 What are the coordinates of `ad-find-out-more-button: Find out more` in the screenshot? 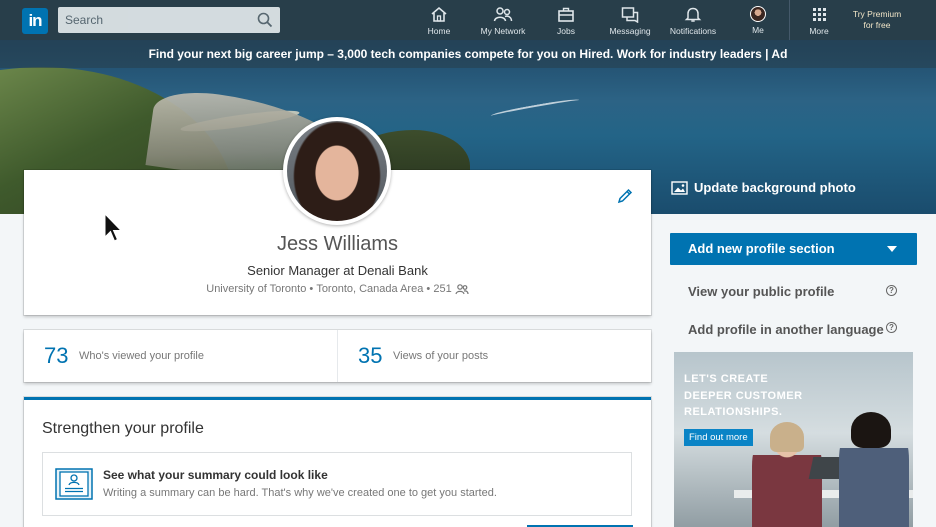 It's located at (718, 437).